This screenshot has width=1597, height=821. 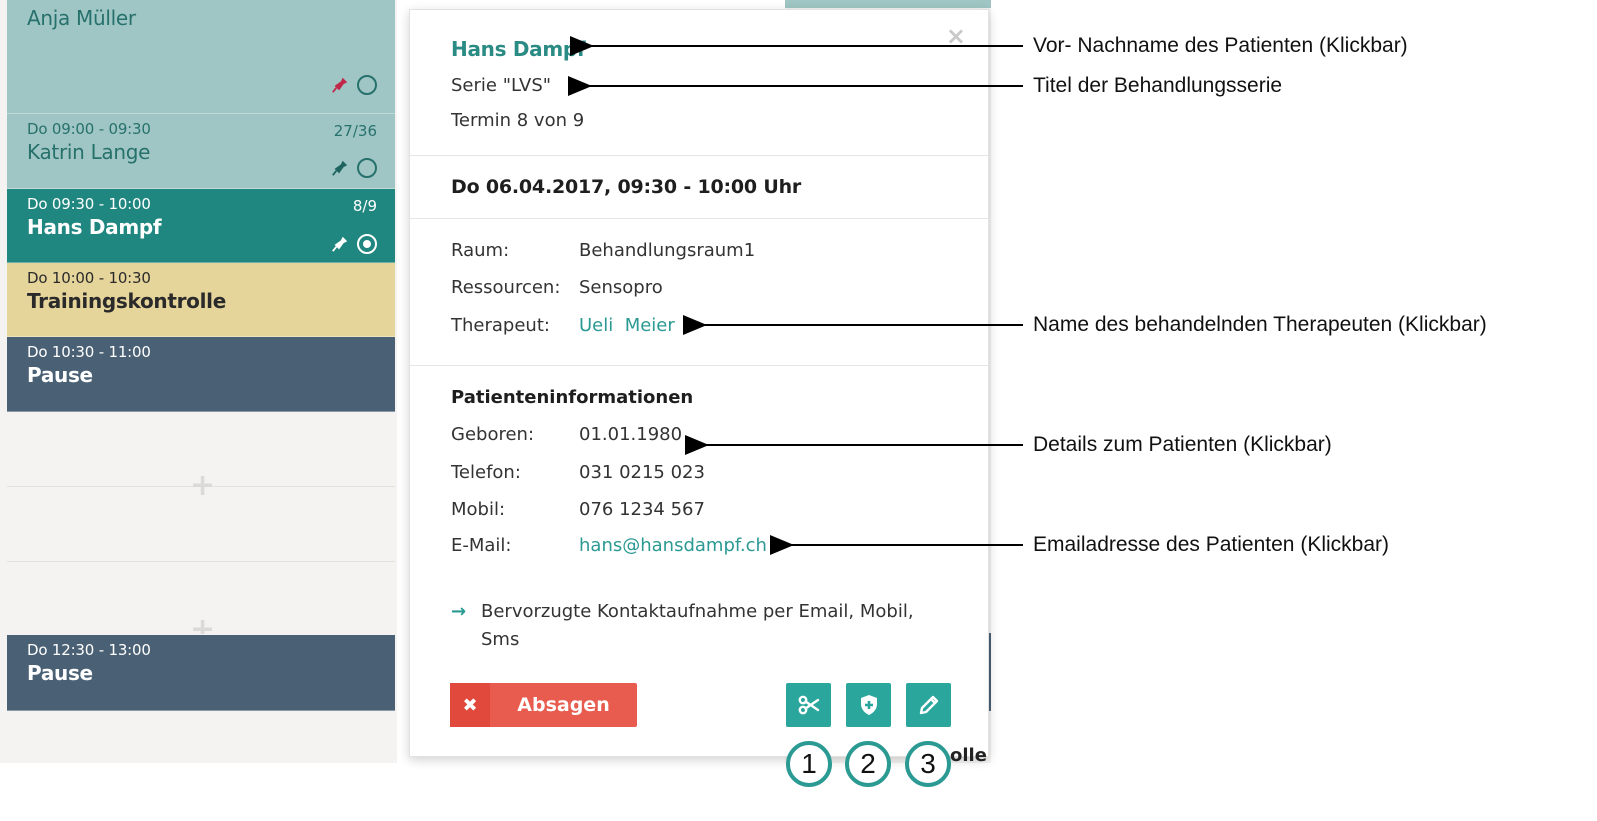 I want to click on annotation-series-title: Titel der Behandlungsserie, so click(x=1158, y=85).